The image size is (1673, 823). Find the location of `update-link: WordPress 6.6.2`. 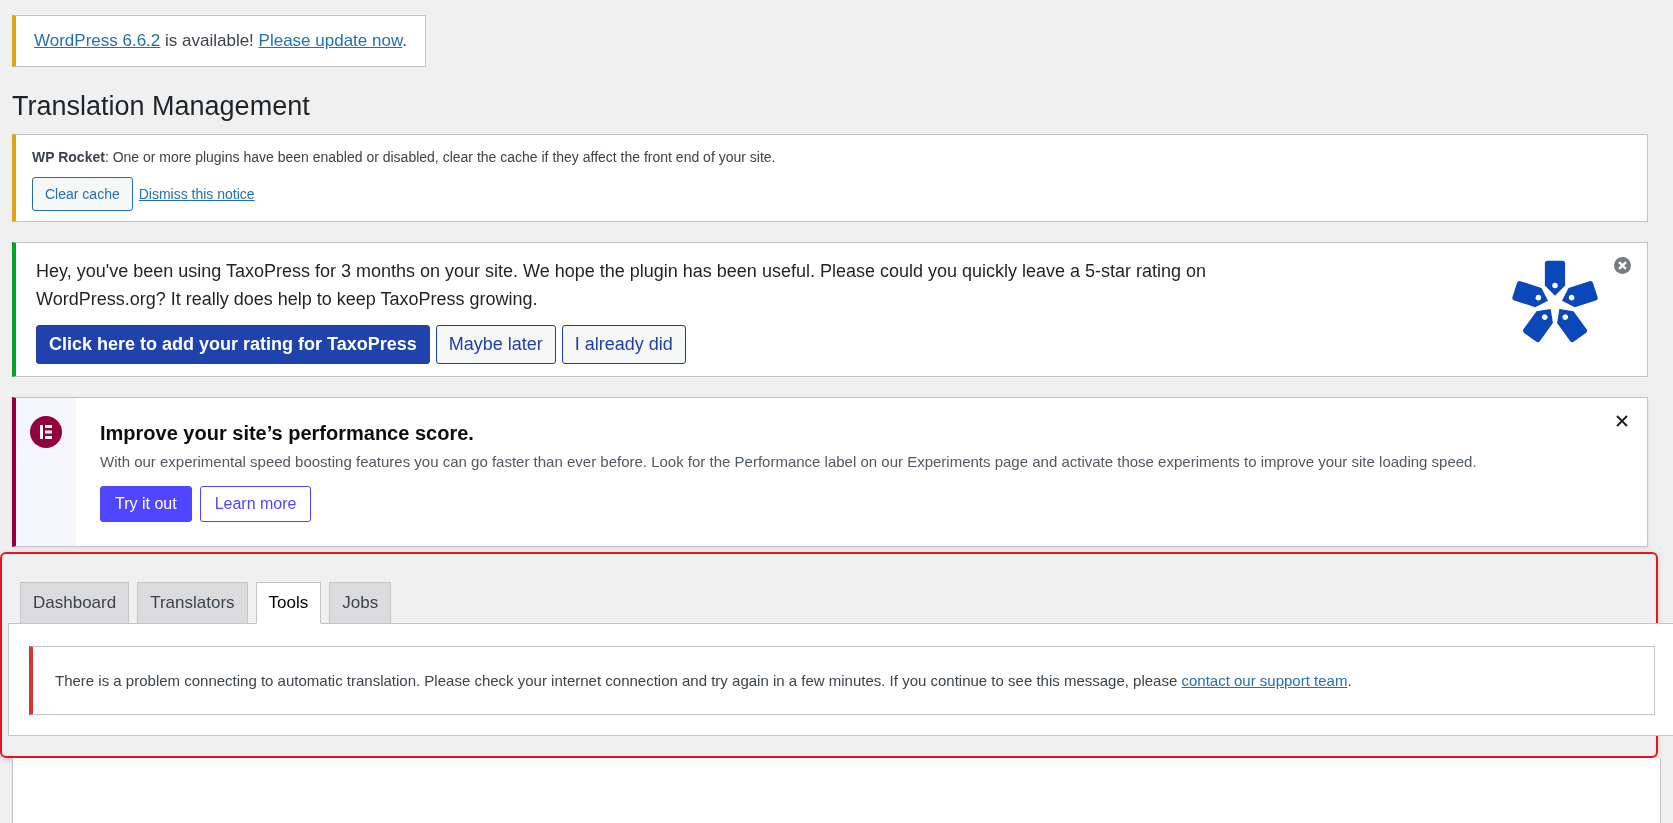

update-link: WordPress 6.6.2 is located at coordinates (97, 40).